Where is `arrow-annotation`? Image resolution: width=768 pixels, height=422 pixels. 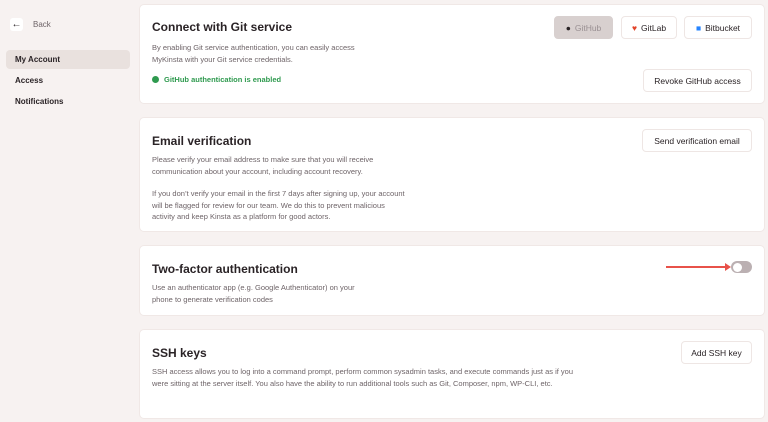 arrow-annotation is located at coordinates (698, 267).